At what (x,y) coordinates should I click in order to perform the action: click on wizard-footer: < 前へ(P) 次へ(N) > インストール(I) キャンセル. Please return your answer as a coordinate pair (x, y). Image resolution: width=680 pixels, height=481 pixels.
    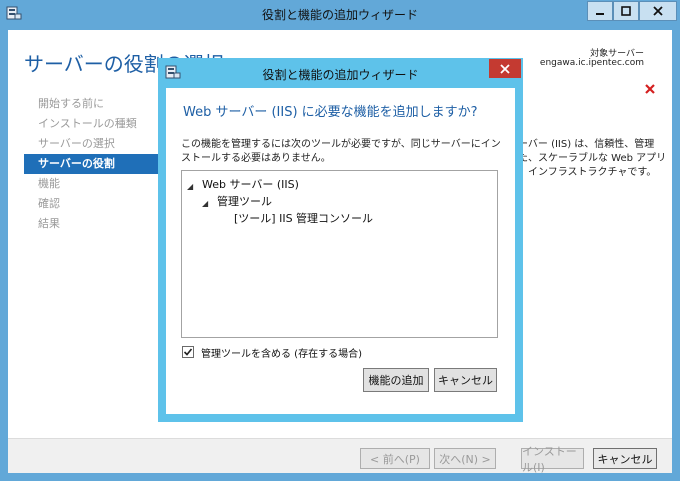
    Looking at the image, I should click on (340, 456).